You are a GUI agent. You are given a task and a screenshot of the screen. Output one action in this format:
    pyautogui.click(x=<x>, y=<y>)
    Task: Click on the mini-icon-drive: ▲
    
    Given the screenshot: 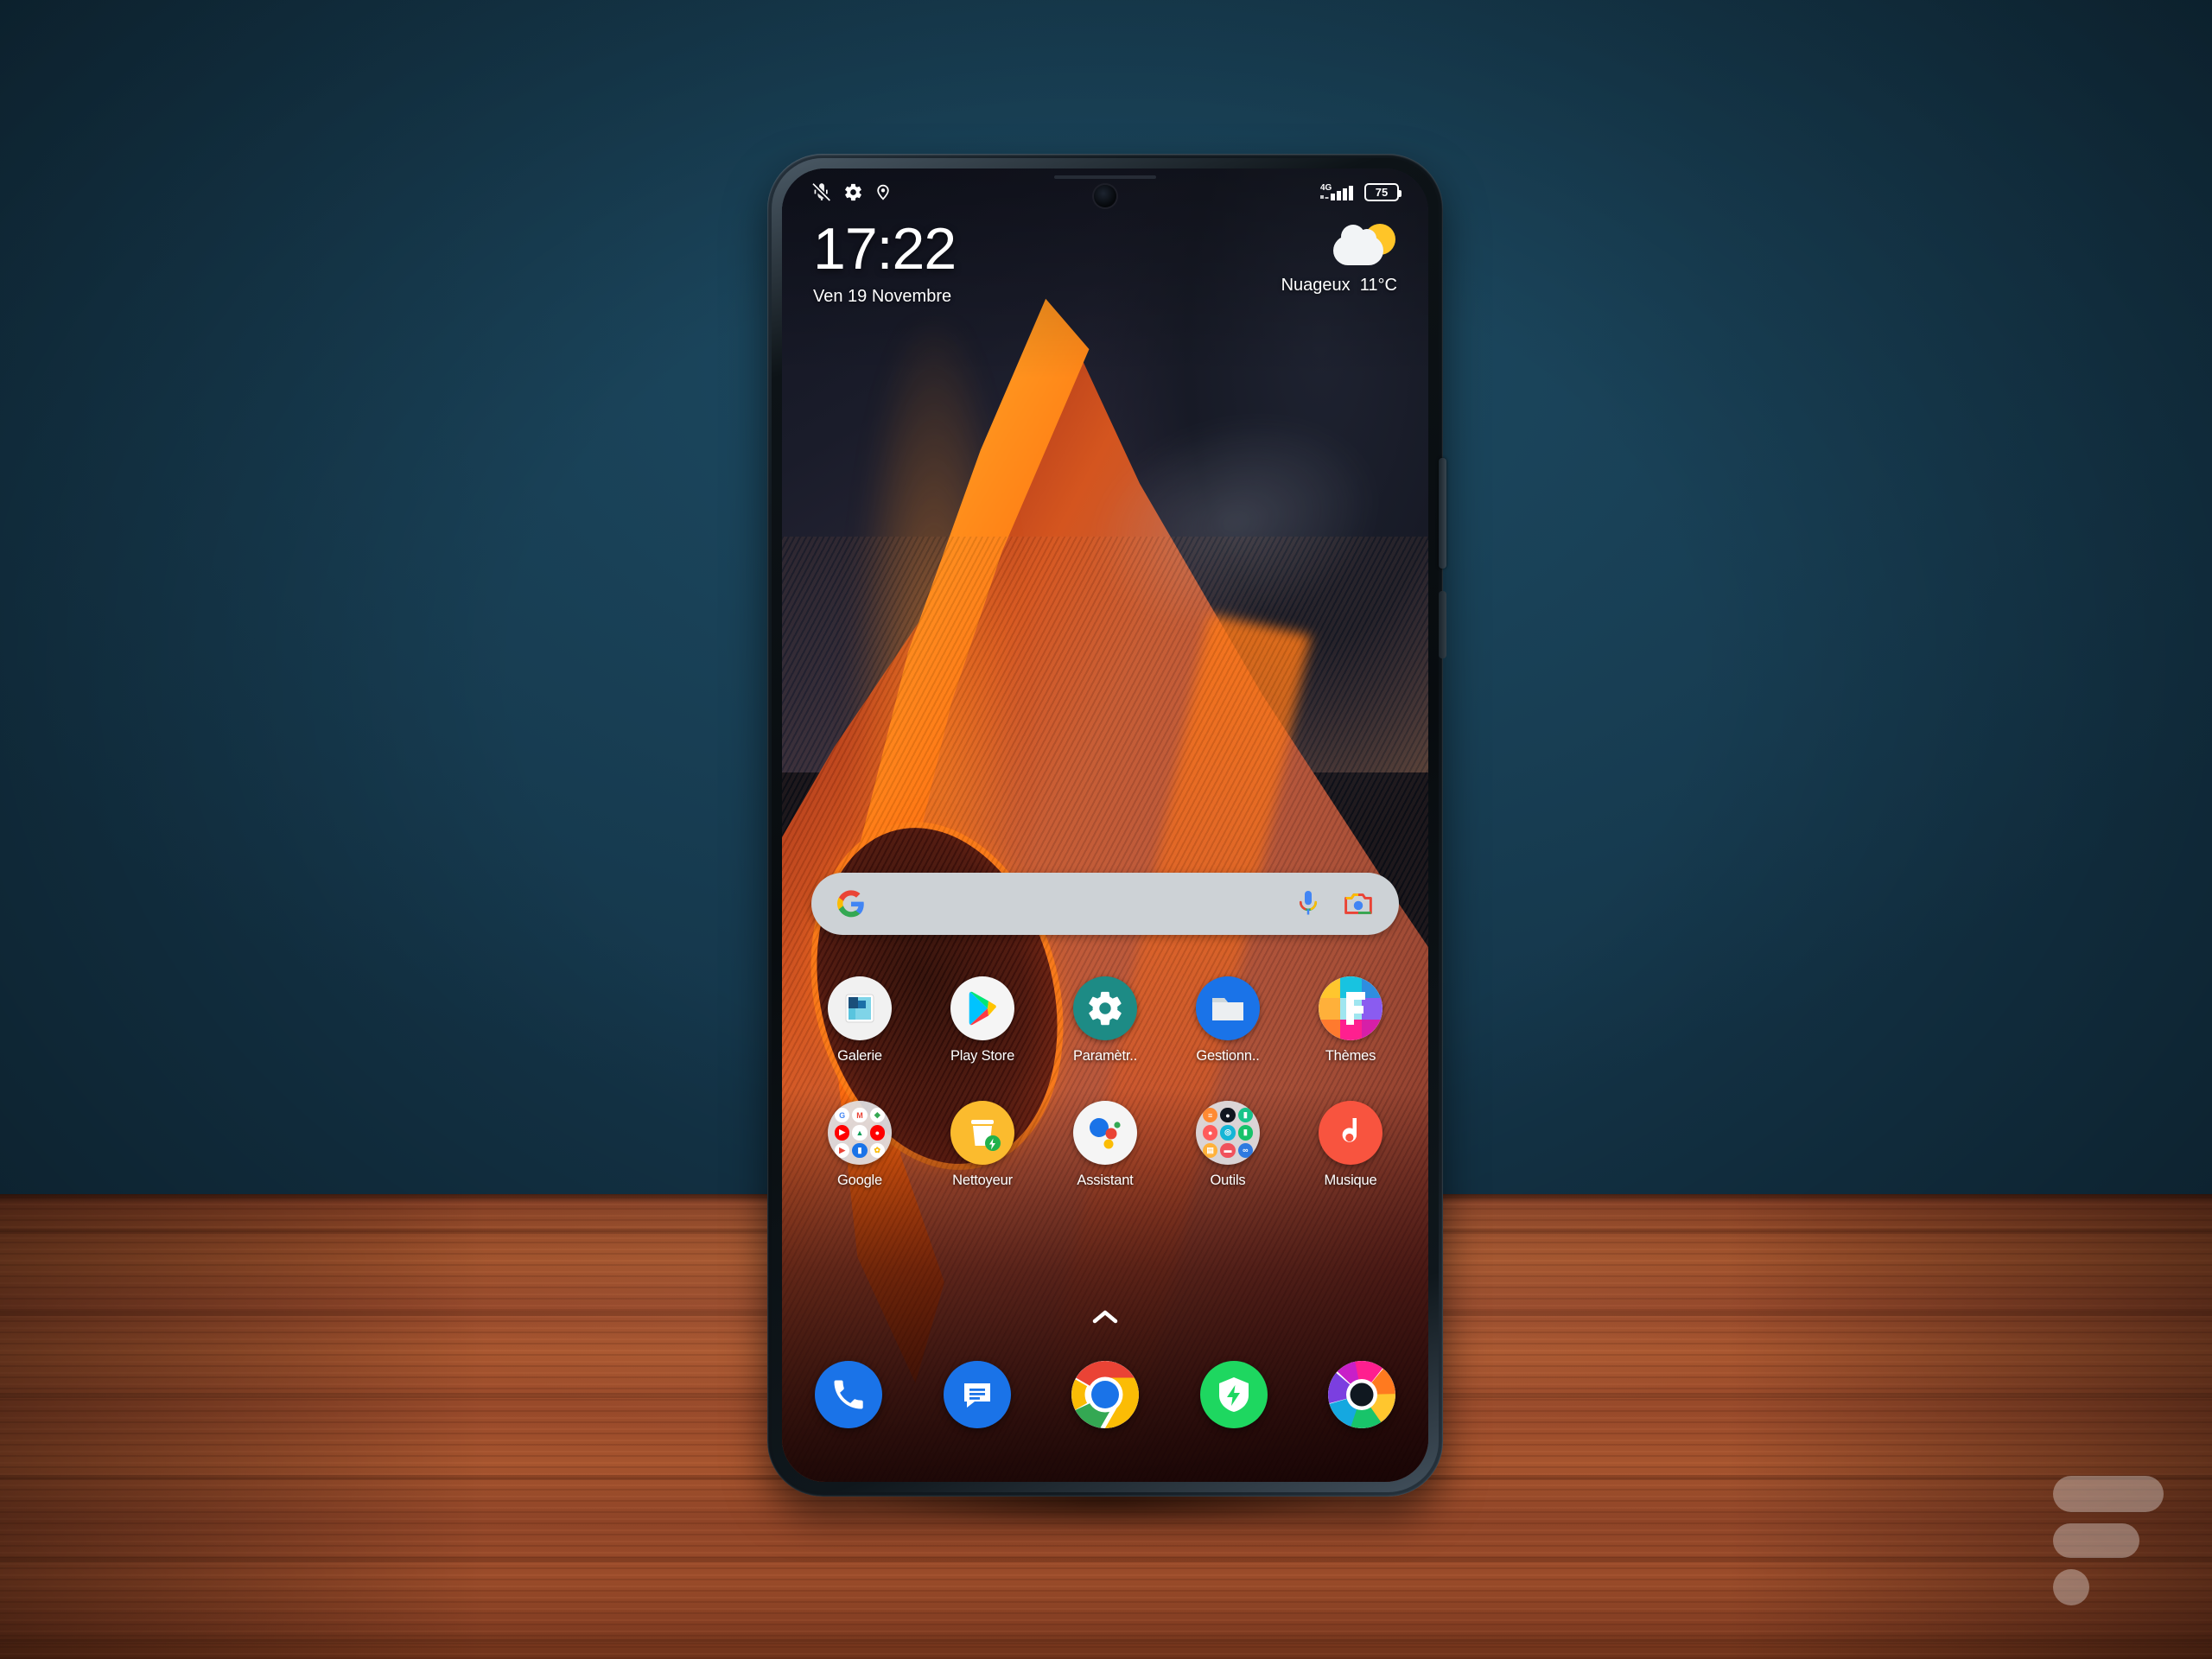 What is the action you would take?
    pyautogui.click(x=860, y=1133)
    